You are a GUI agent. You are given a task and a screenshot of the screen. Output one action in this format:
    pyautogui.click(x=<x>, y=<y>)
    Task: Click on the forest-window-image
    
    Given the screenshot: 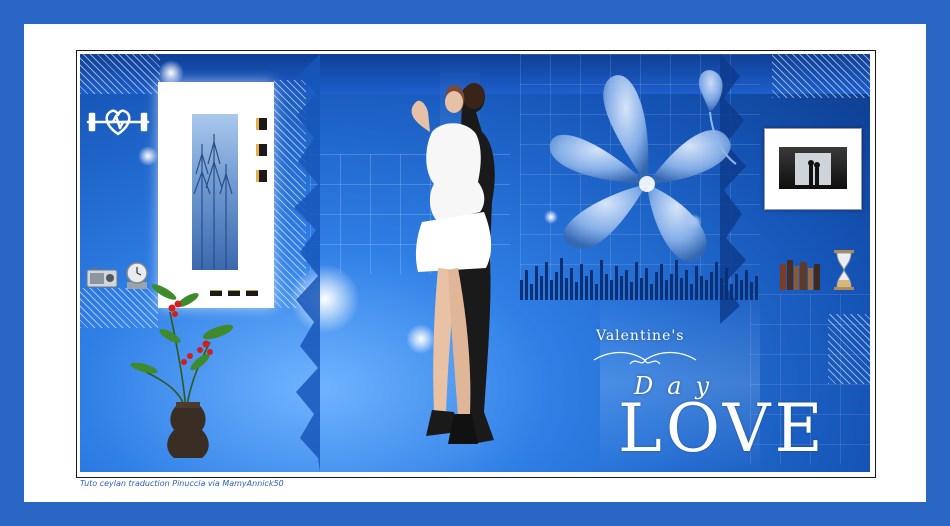 What is the action you would take?
    pyautogui.click(x=215, y=192)
    